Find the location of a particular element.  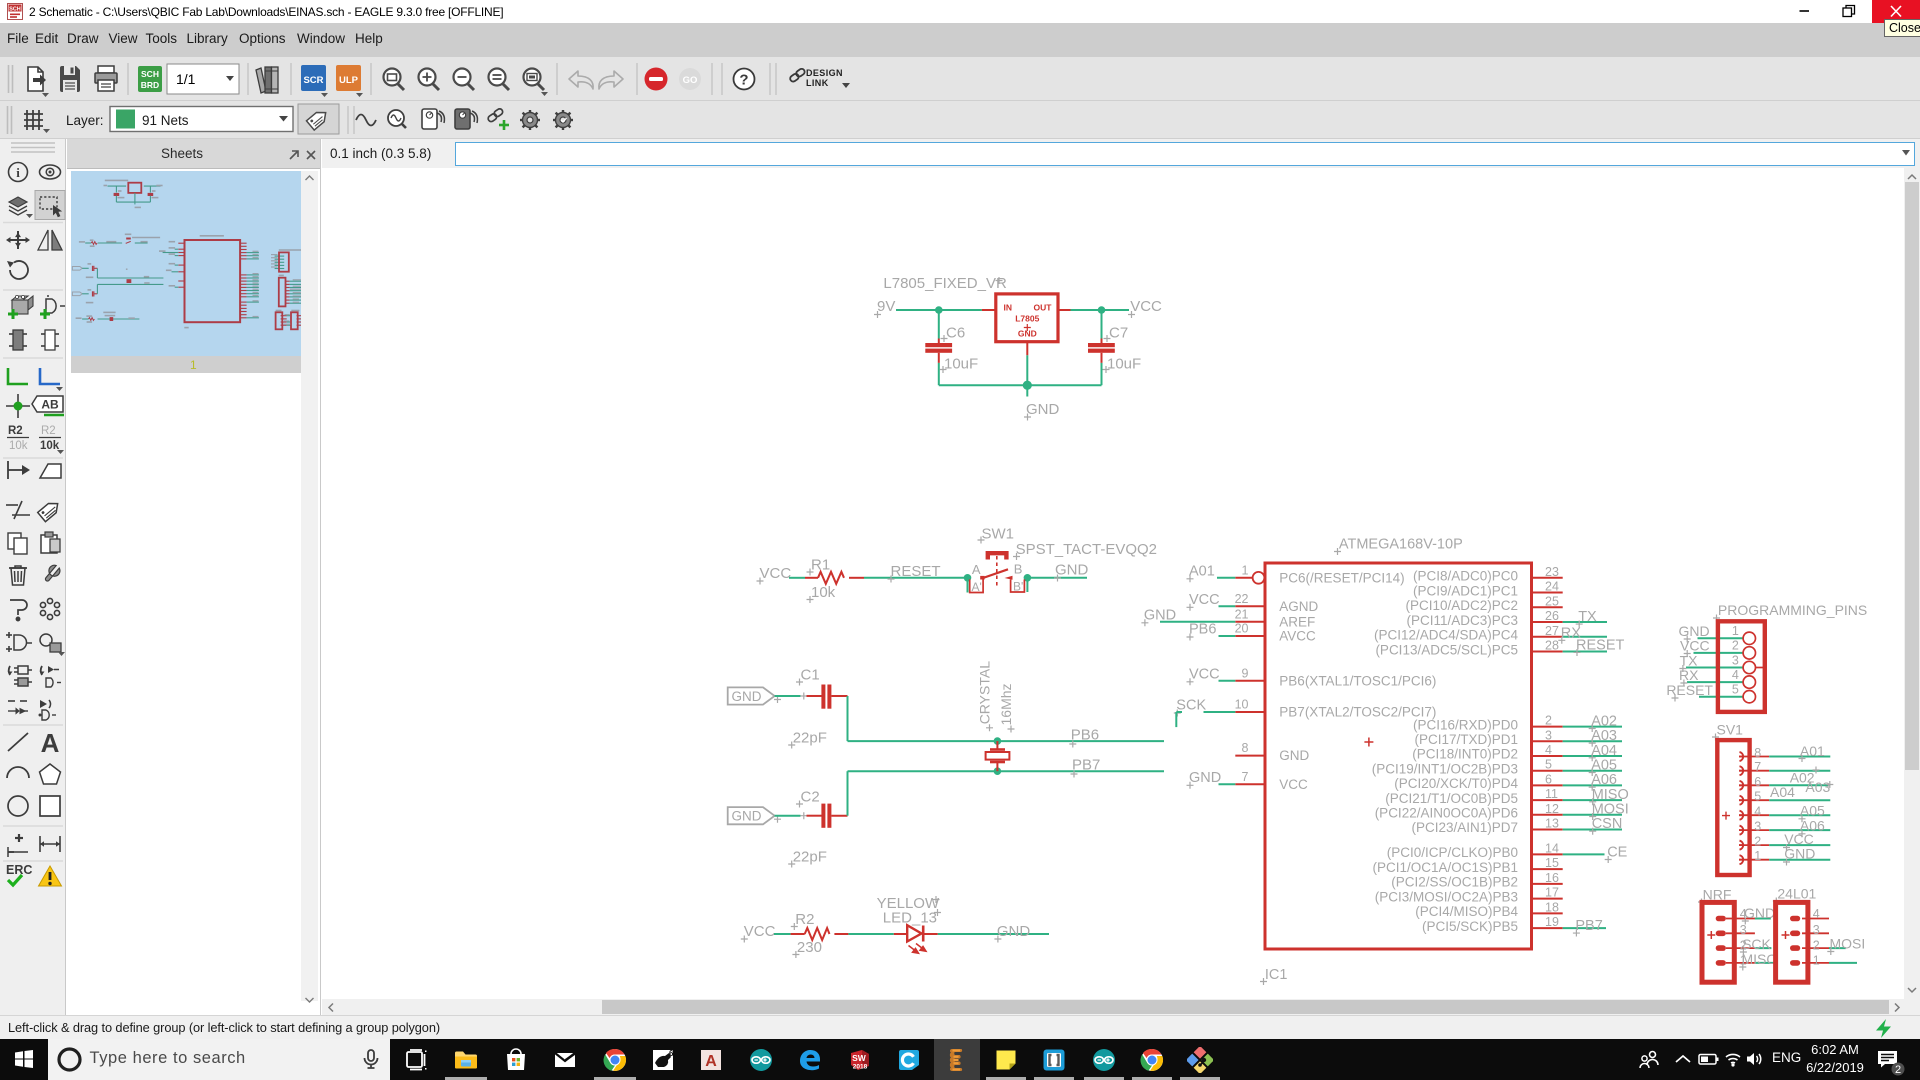

svg-text: C1 is located at coordinates (810, 675).